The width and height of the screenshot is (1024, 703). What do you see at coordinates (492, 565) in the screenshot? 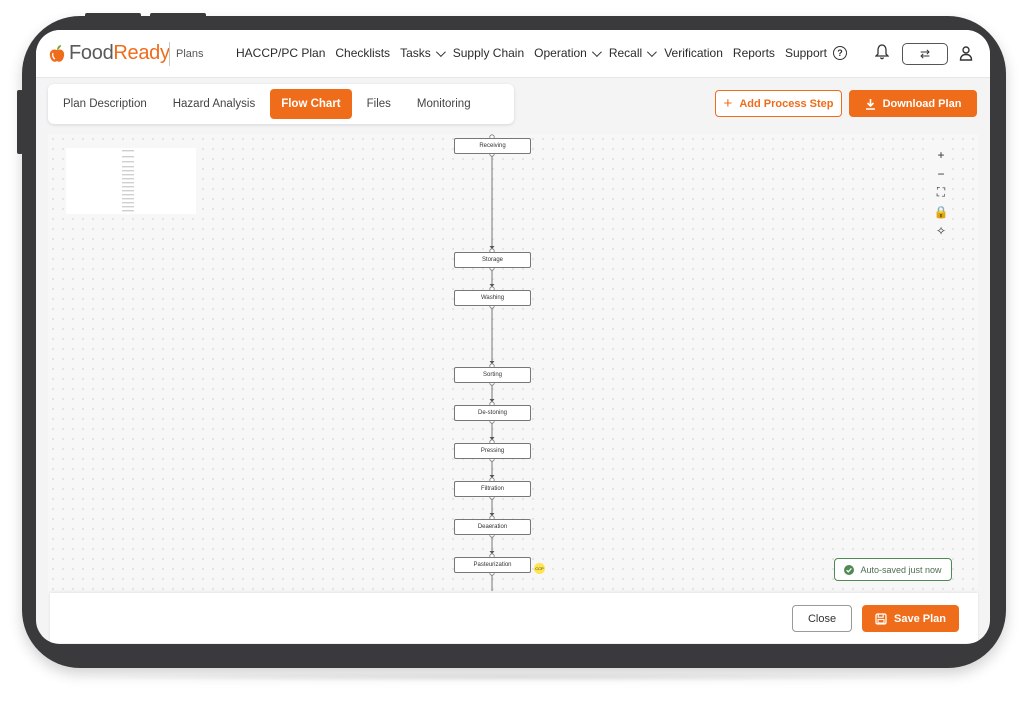
I see `flow-step-pasteurization: Pasteurization` at bounding box center [492, 565].